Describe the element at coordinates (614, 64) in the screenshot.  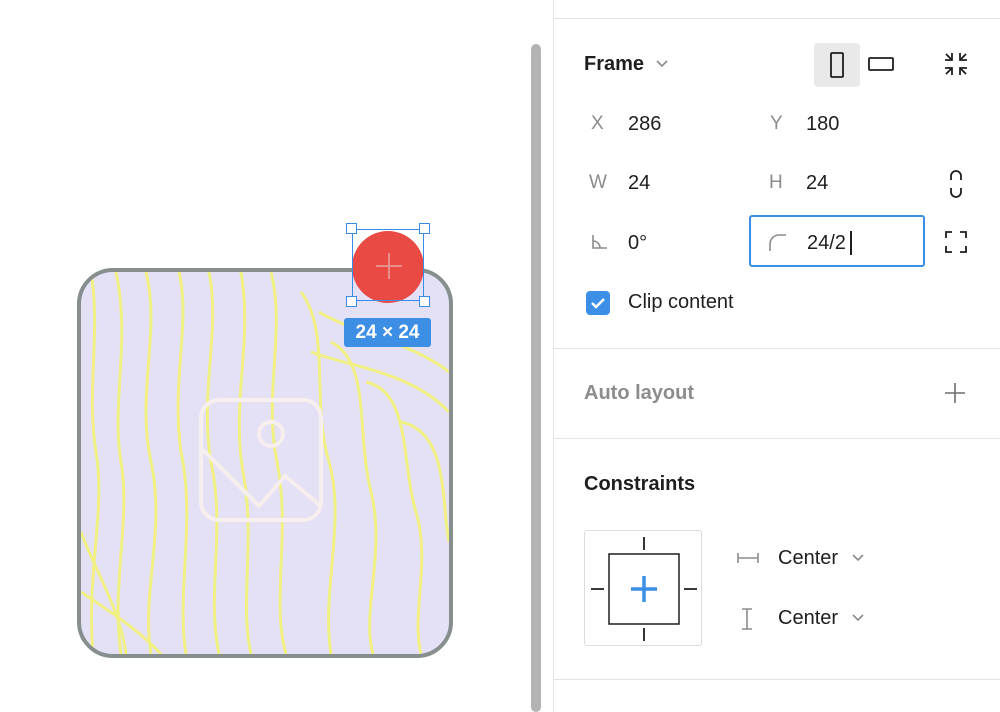
I see `frame-section-title: Frame` at that location.